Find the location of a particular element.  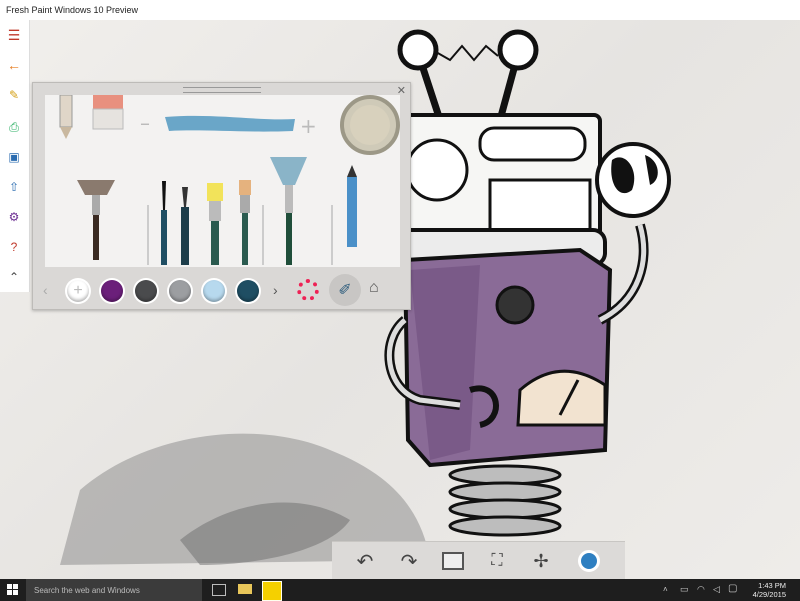

save-icon: ▣ is located at coordinates (14, 157).